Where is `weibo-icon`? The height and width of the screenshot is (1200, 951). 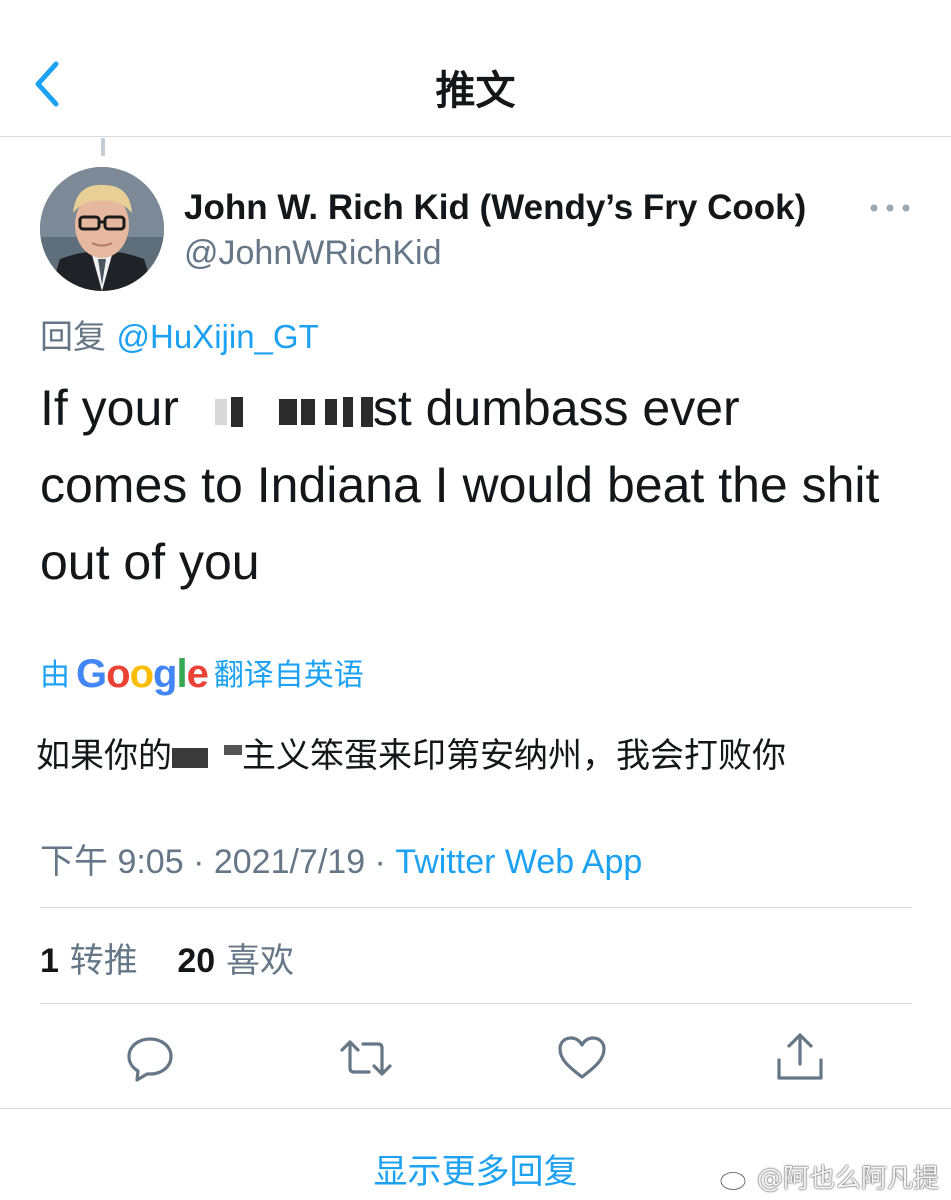 weibo-icon is located at coordinates (735, 1179).